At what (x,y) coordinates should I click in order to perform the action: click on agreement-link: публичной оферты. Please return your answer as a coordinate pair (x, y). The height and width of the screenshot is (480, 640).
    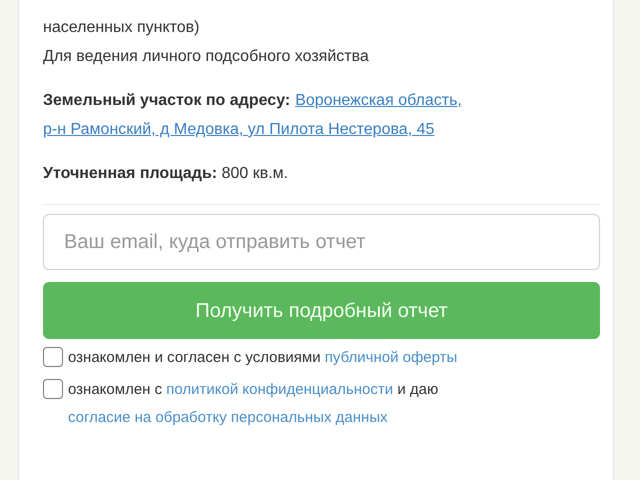
    Looking at the image, I should click on (391, 357).